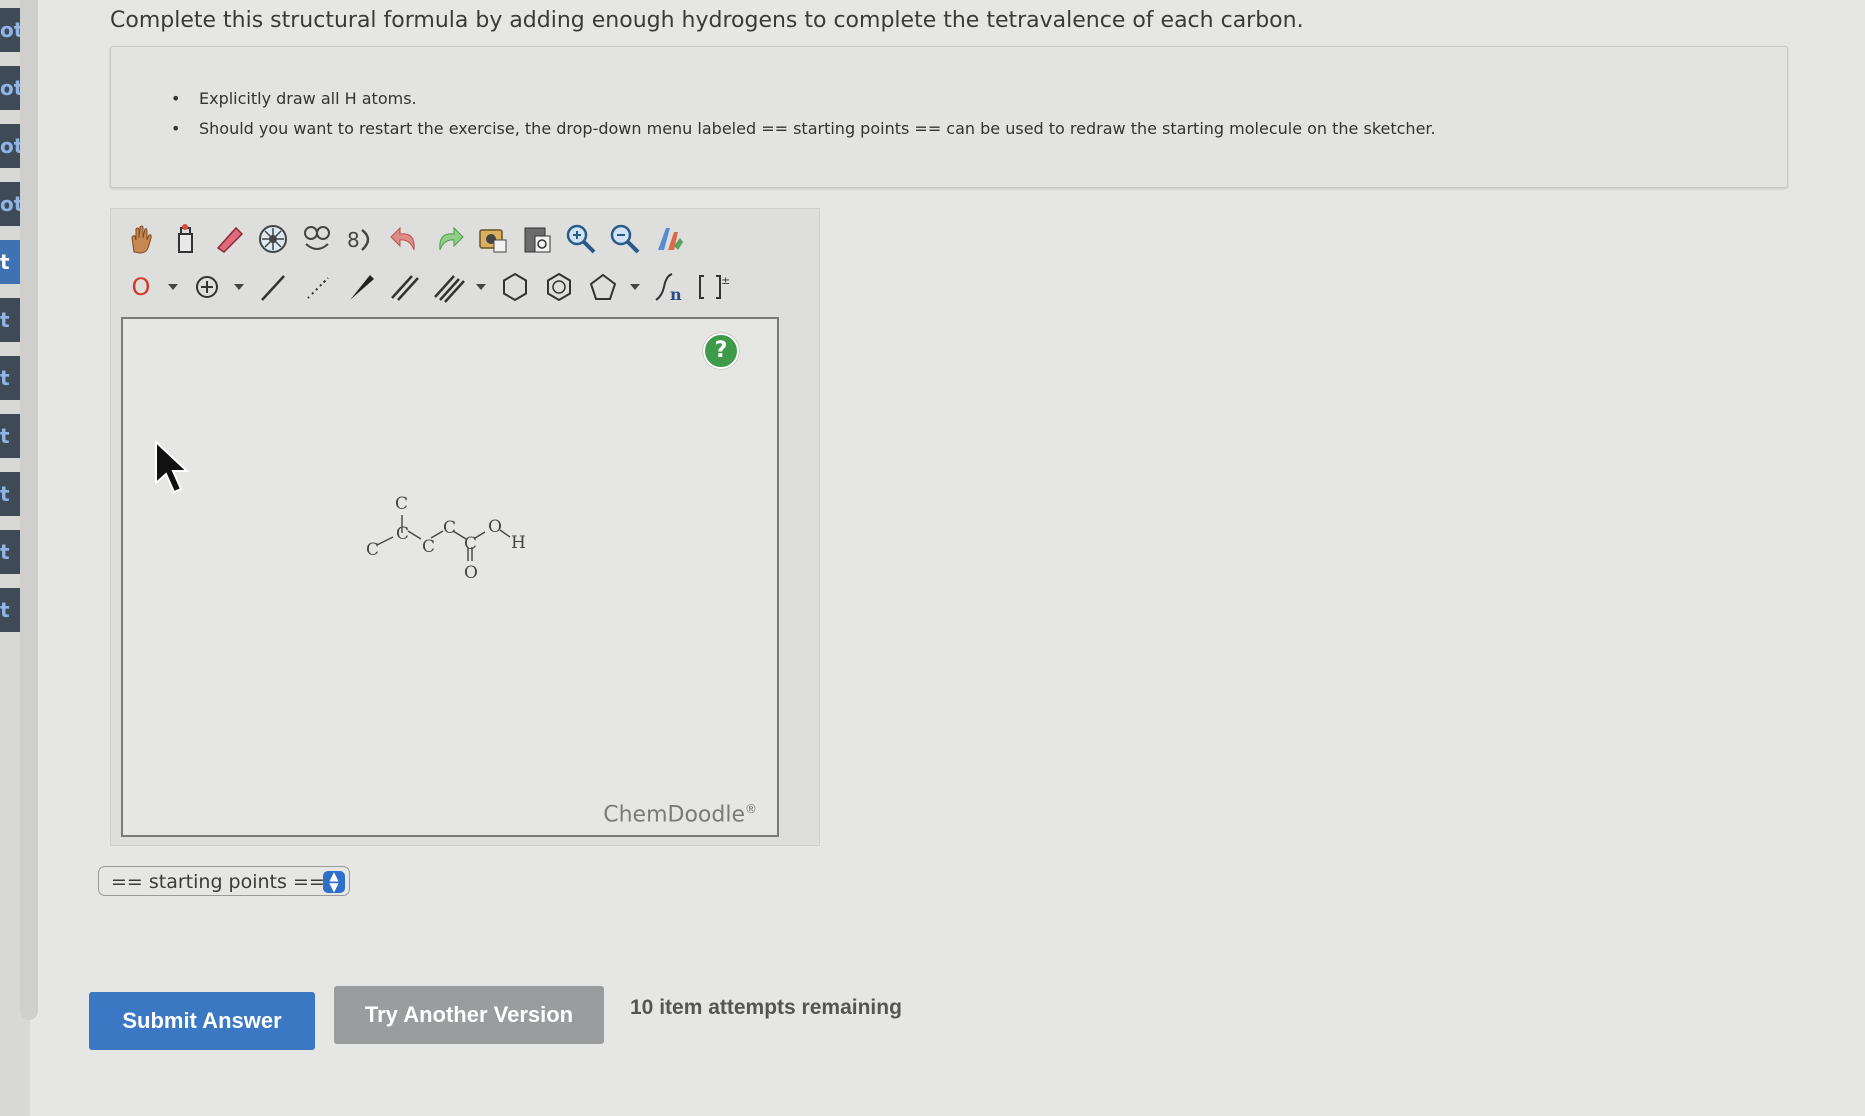 Image resolution: width=1865 pixels, height=1116 pixels. What do you see at coordinates (751, 808) in the screenshot?
I see `registered-mark: ®` at bounding box center [751, 808].